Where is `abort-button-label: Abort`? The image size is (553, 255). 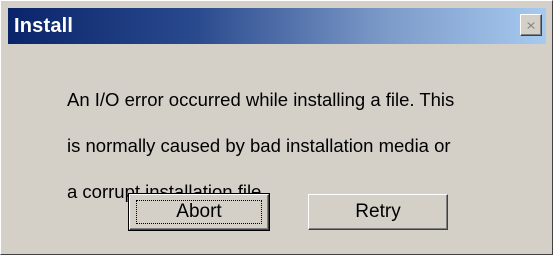
abort-button-label: Abort is located at coordinates (199, 211).